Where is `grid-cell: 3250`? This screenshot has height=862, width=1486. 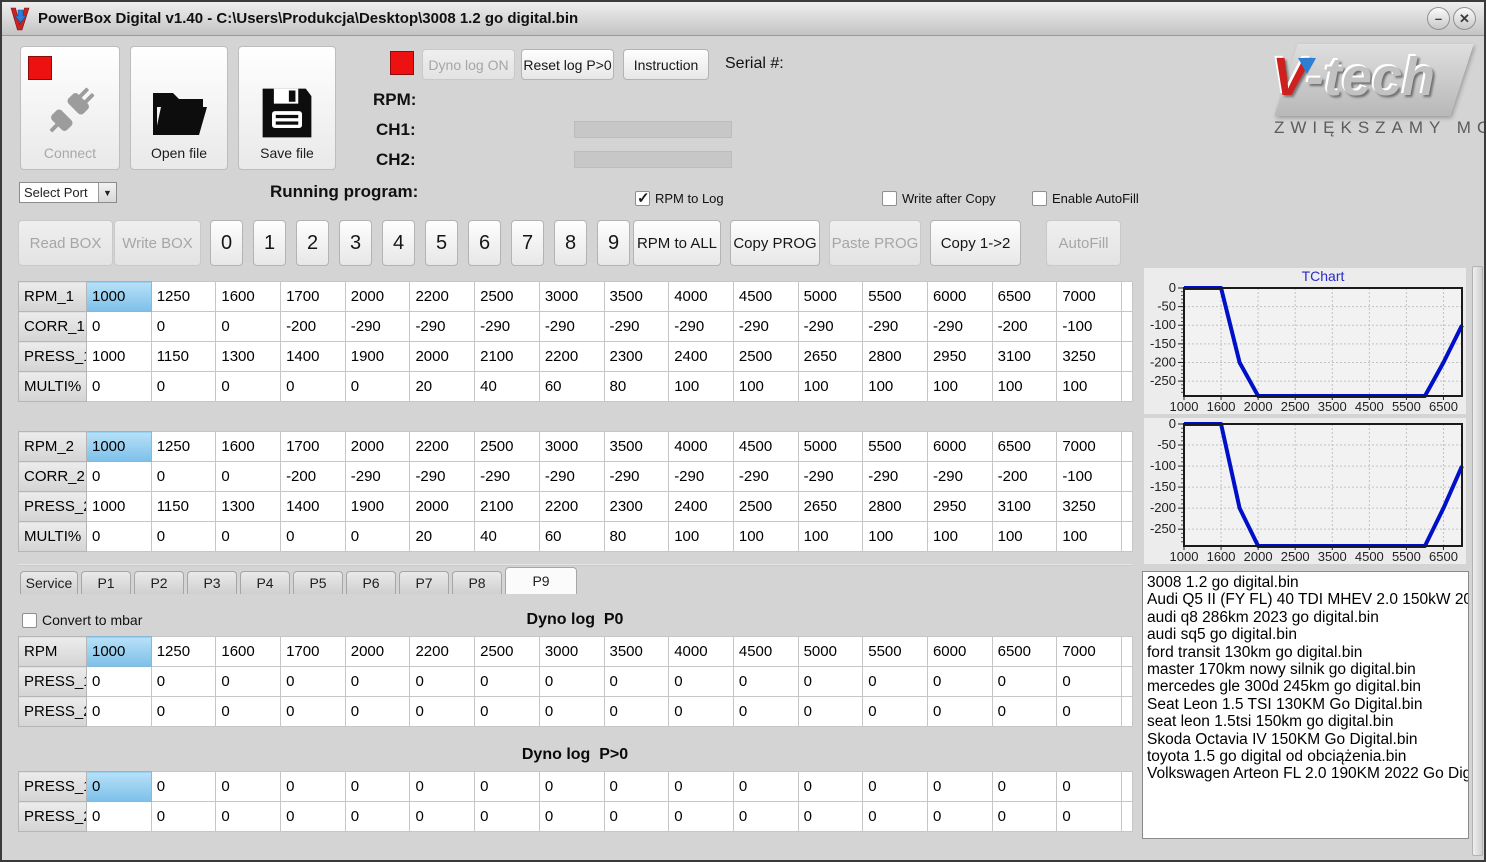 grid-cell: 3250 is located at coordinates (1089, 506).